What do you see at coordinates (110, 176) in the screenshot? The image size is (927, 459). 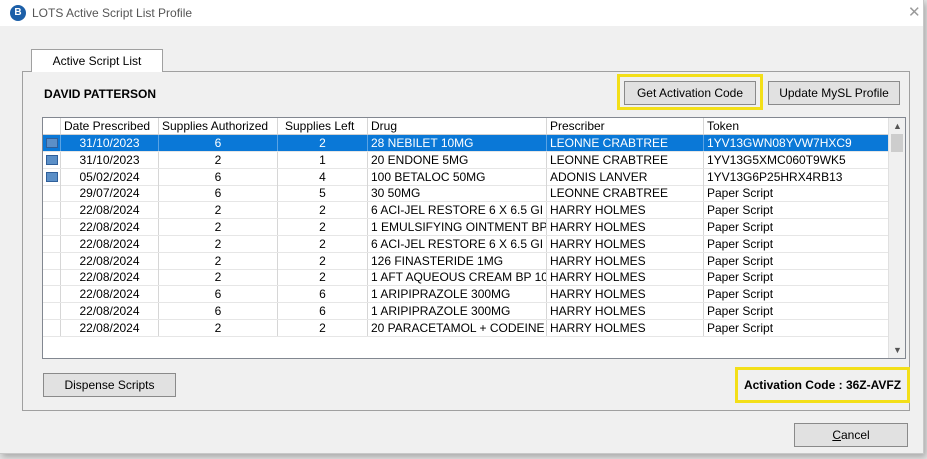 I see `cell-date: 05/02/2024` at bounding box center [110, 176].